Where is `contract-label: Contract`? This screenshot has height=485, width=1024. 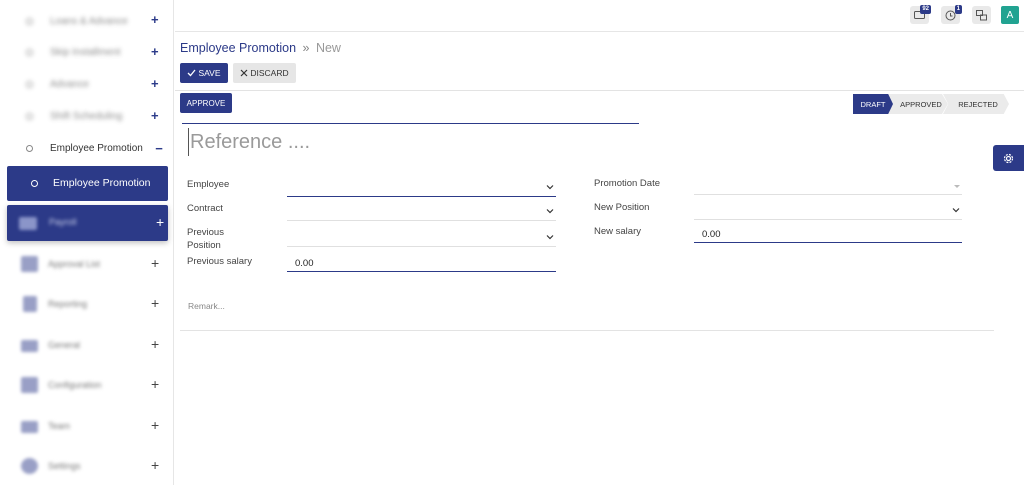
contract-label: Contract is located at coordinates (205, 208).